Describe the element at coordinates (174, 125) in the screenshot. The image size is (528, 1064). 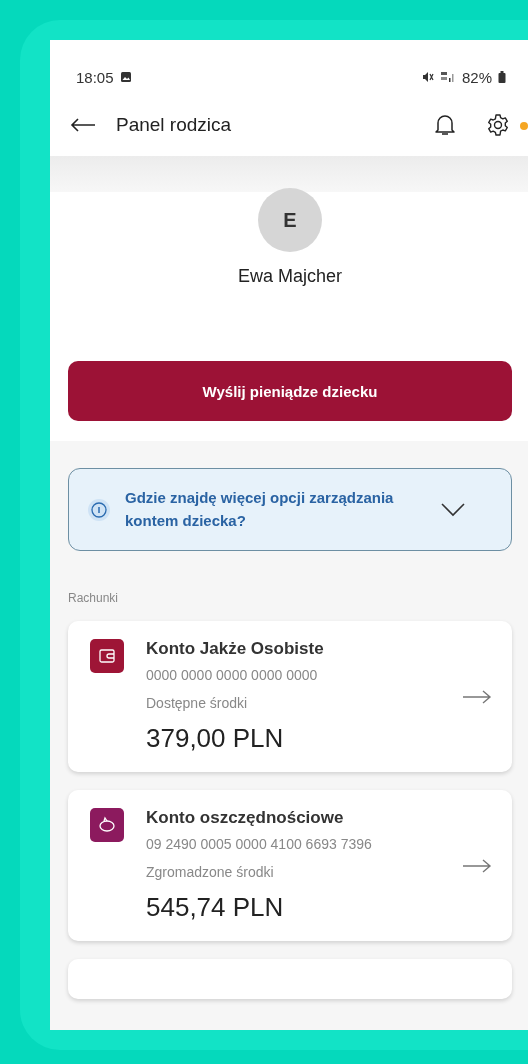
I see `page-title: Panel rodzica` at that location.